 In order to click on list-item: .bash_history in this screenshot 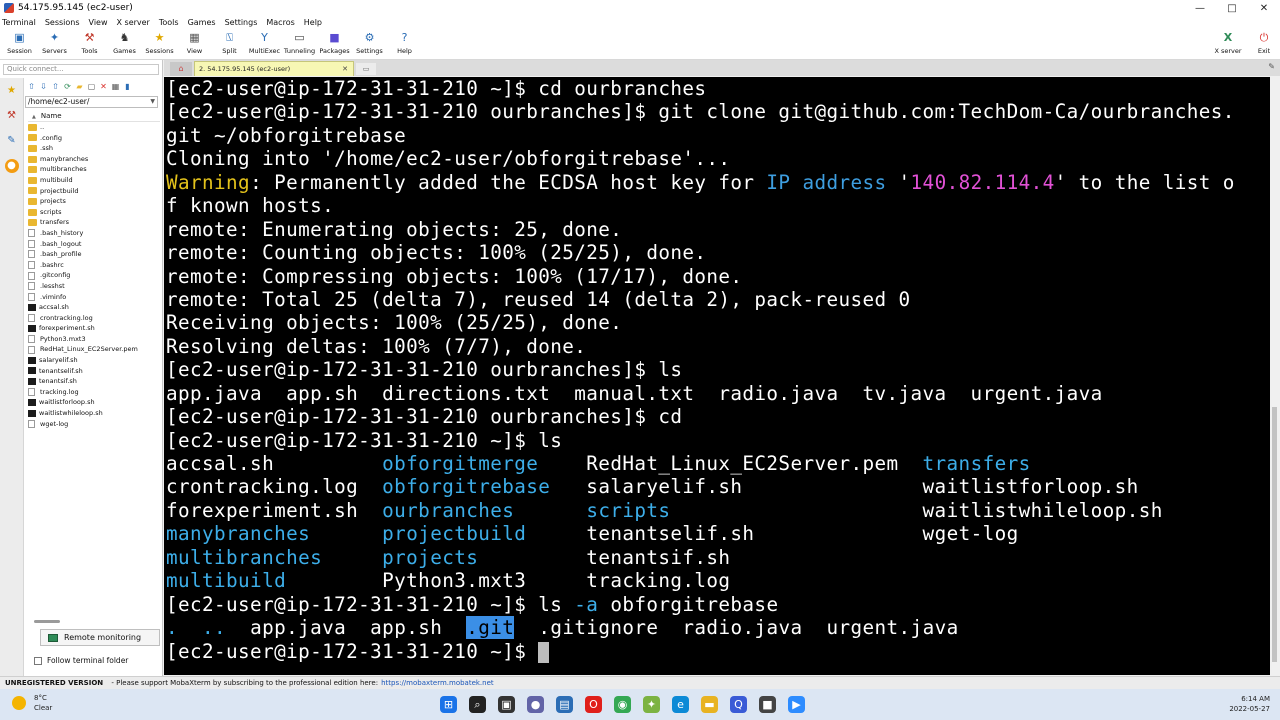, I will do `click(94, 233)`.